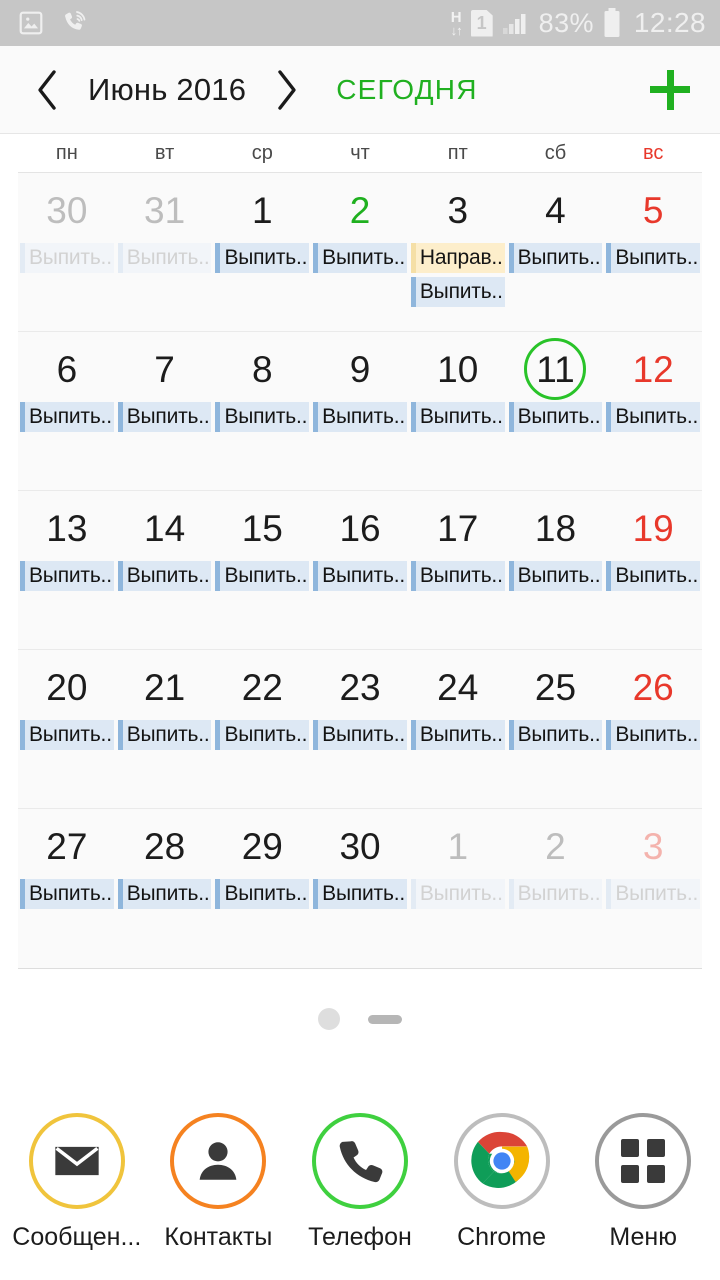 This screenshot has height=1280, width=720. What do you see at coordinates (458, 274) in the screenshot?
I see `day-events: Направ.. Выпить..` at bounding box center [458, 274].